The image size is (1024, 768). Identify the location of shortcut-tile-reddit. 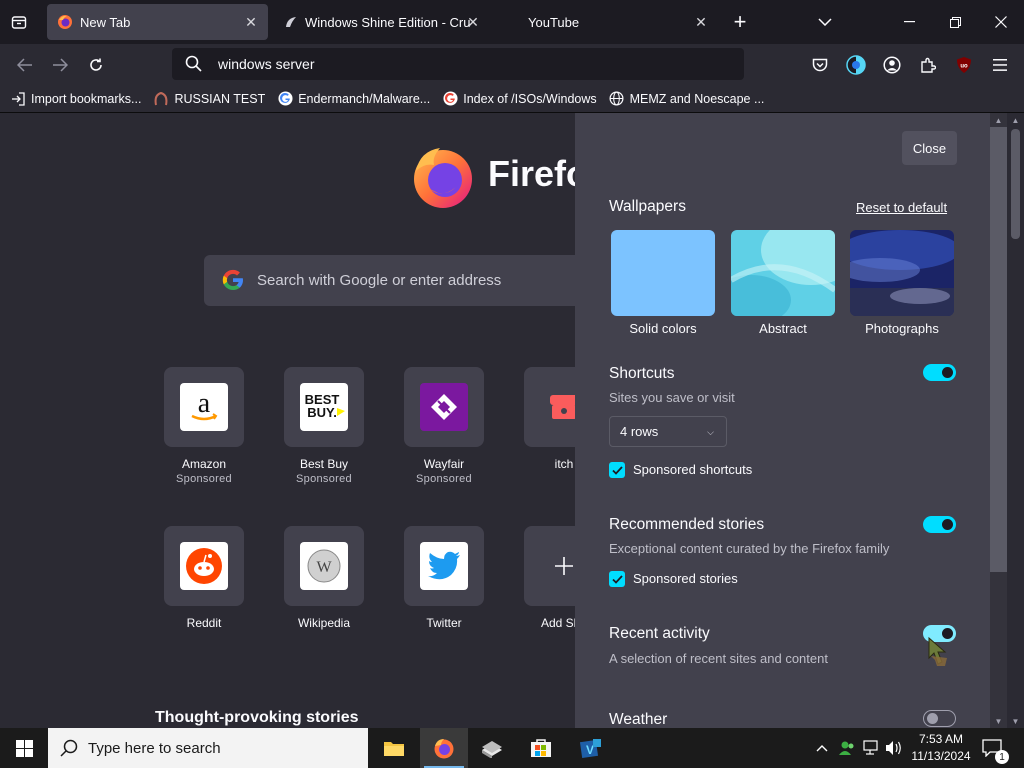
(204, 566).